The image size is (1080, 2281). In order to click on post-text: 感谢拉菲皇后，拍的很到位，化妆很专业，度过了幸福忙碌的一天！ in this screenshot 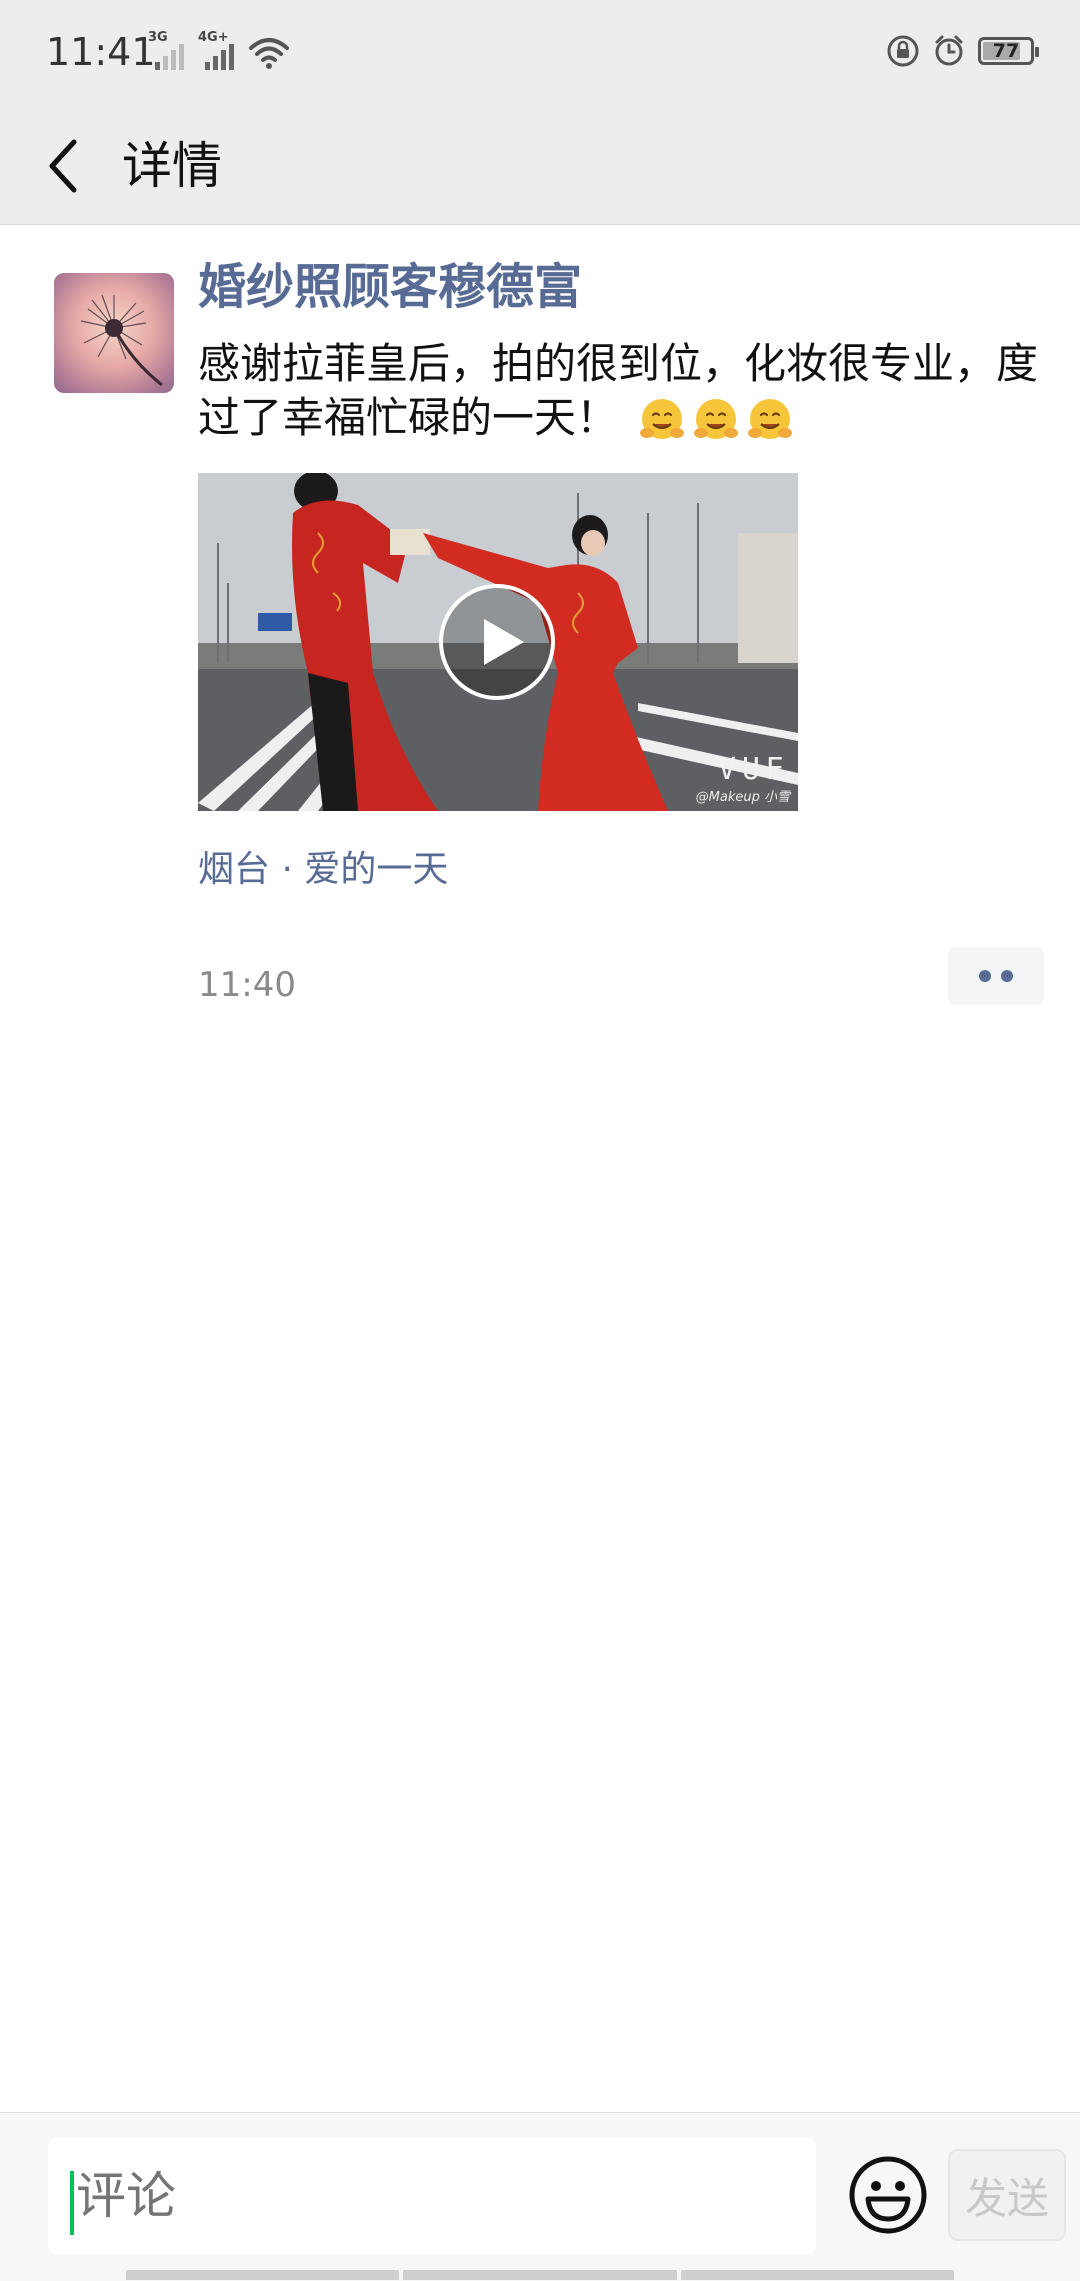, I will do `click(618, 390)`.